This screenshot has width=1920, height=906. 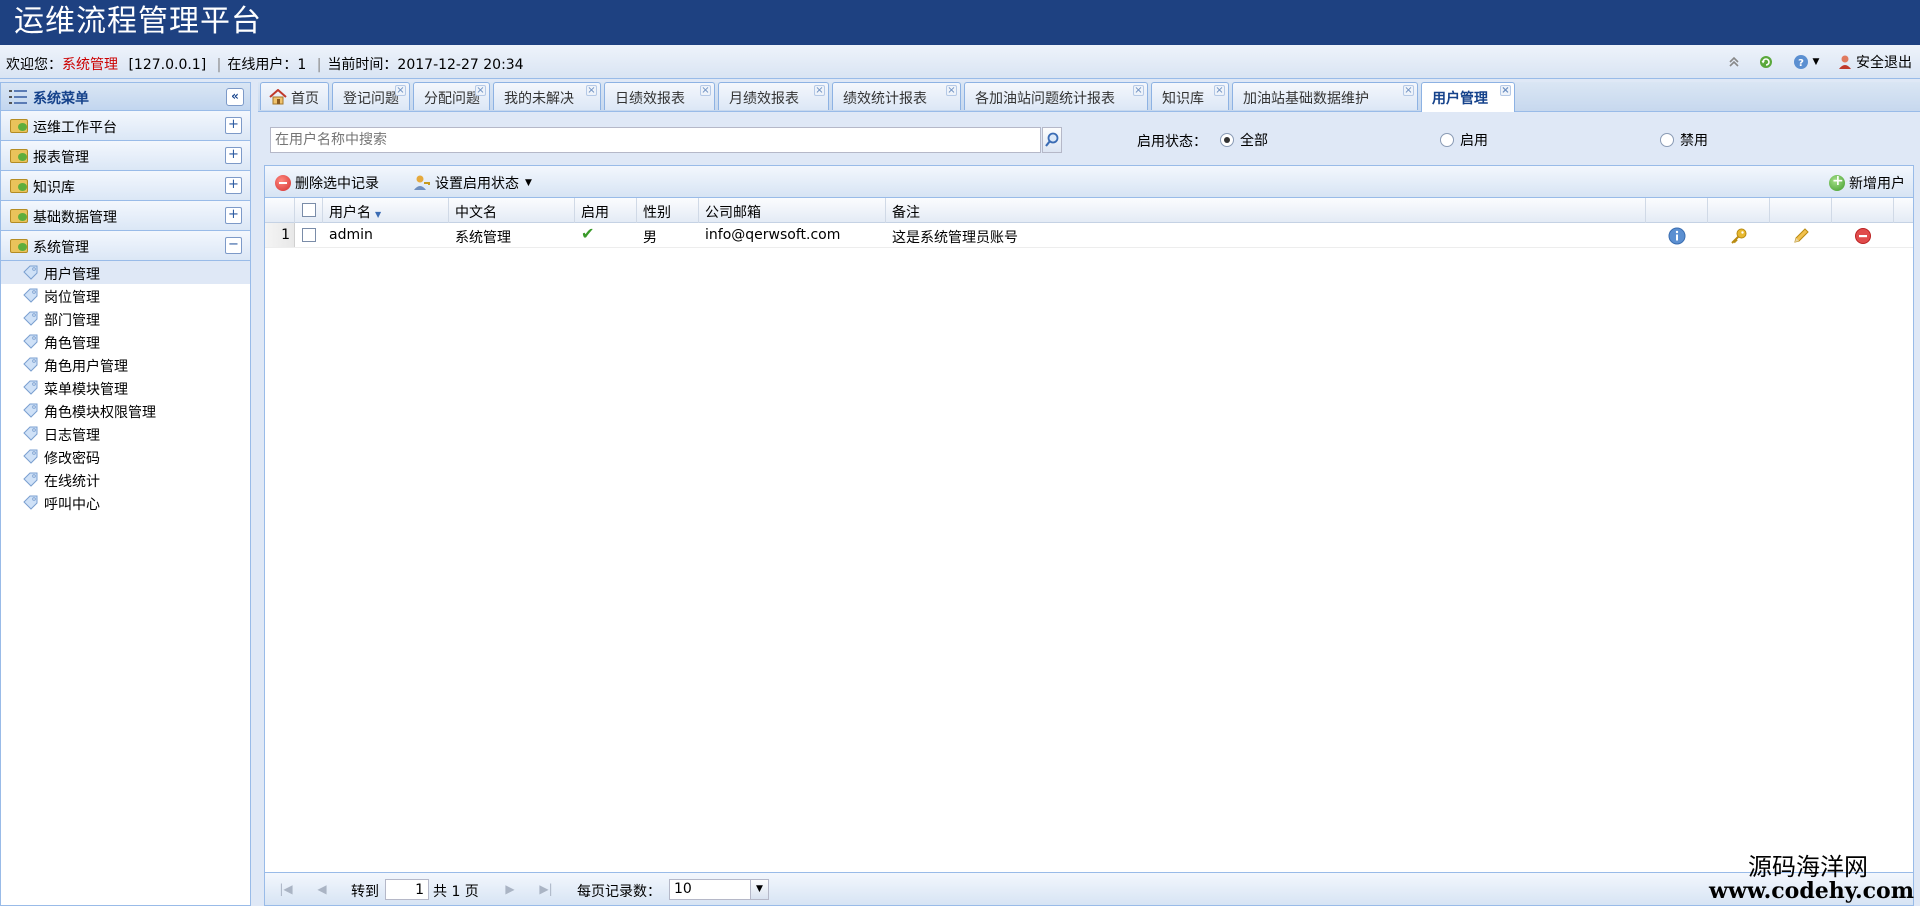 I want to click on tab-station-data: 加油站基础数据维护 ×, so click(x=1325, y=96).